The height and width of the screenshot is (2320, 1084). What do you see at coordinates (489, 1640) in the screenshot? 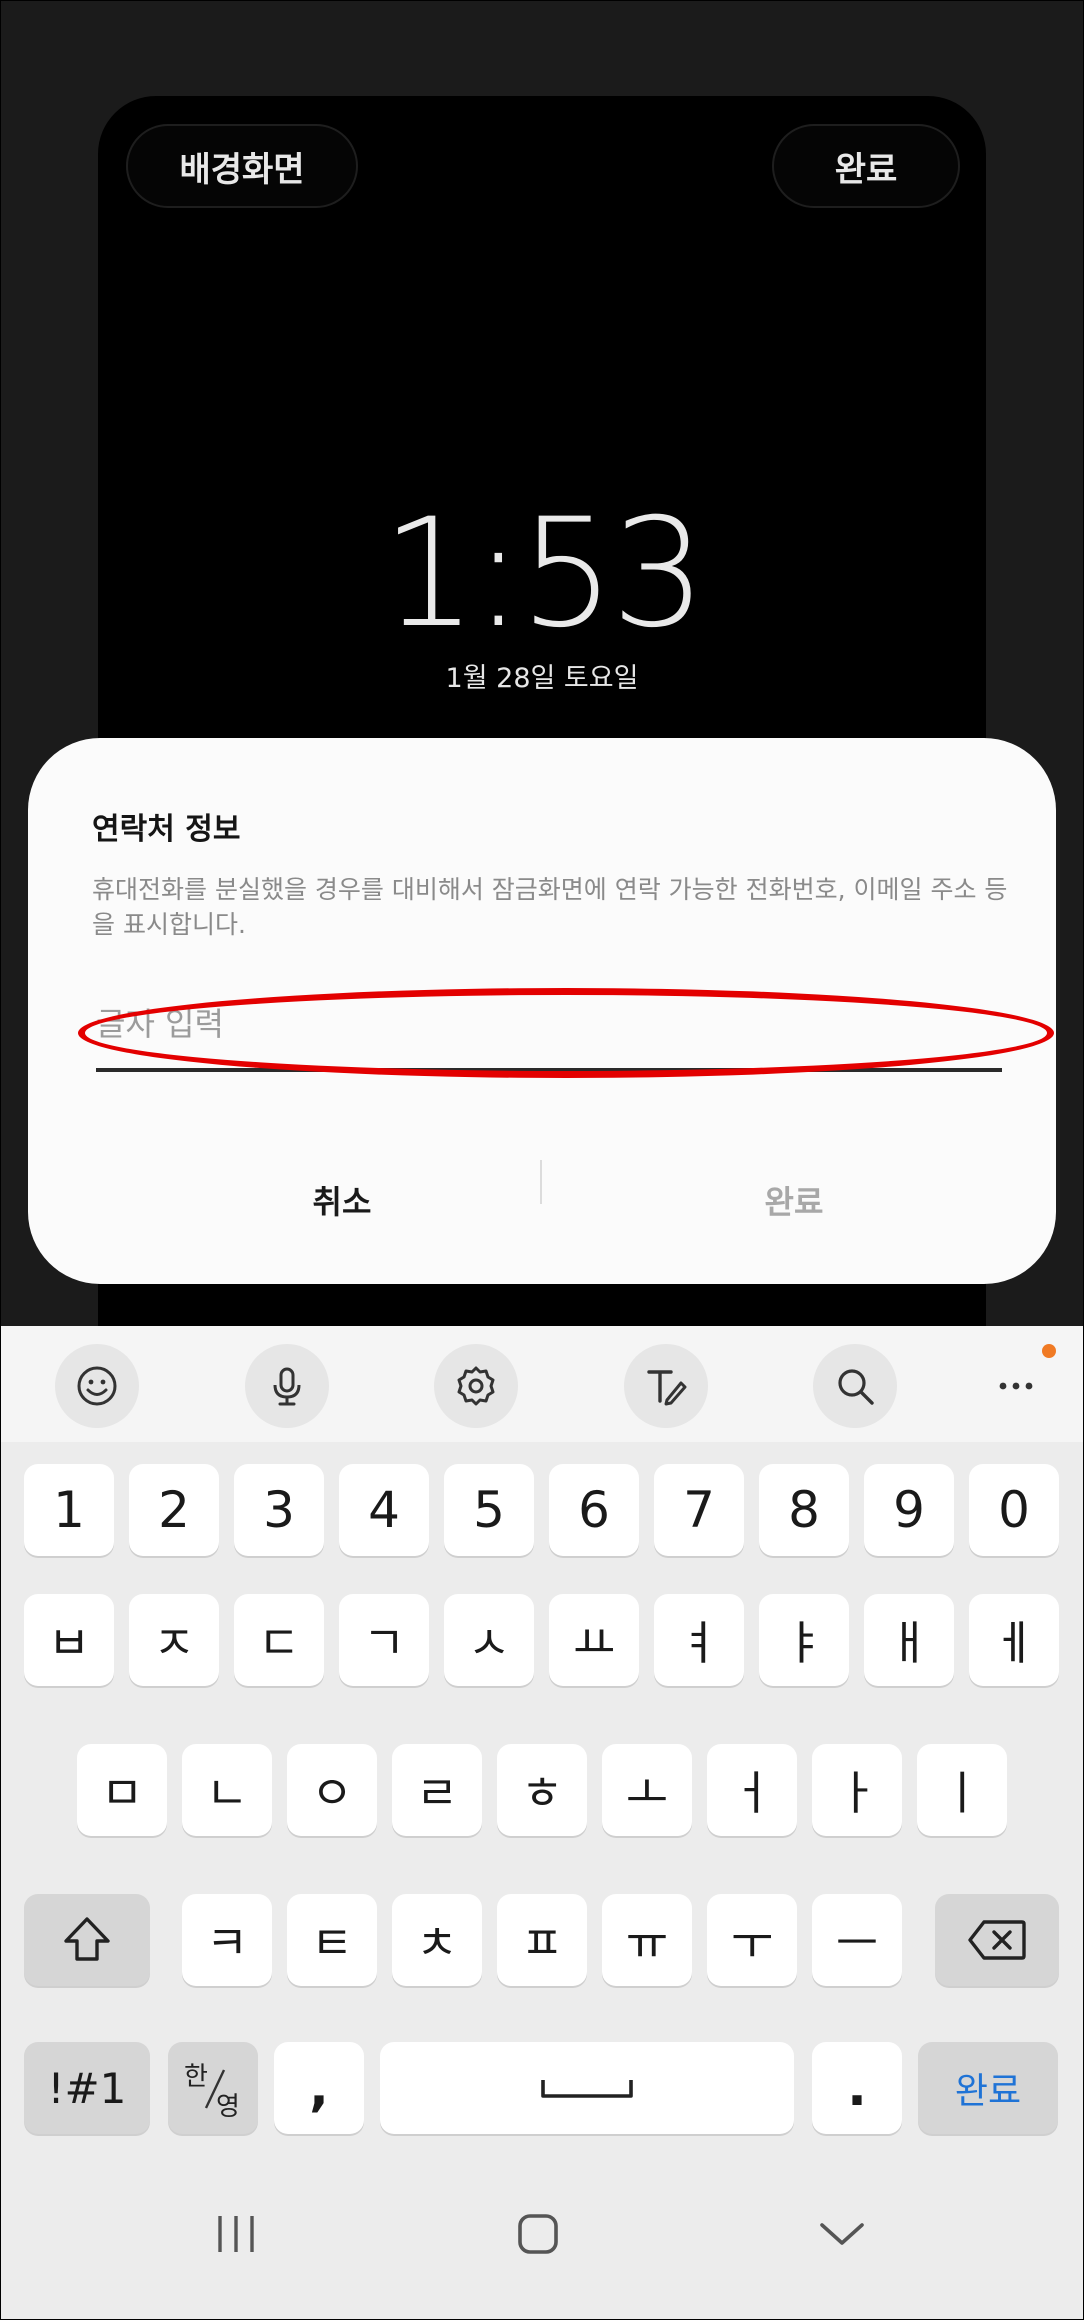
I see `key-siot: ㅅ` at bounding box center [489, 1640].